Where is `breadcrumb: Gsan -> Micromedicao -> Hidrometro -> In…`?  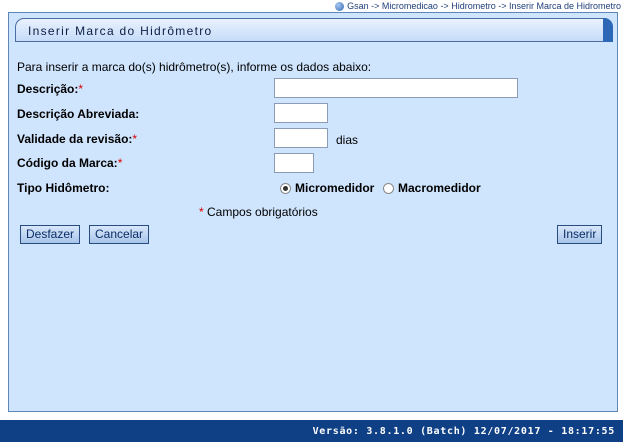 breadcrumb: Gsan -> Micromedicao -> Hidrometro -> In… is located at coordinates (478, 6).